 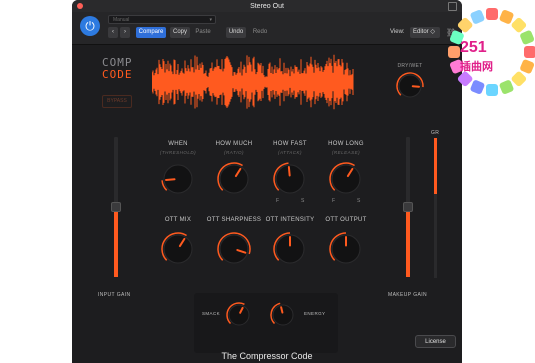 What do you see at coordinates (410, 86) in the screenshot?
I see `drywet-knob` at bounding box center [410, 86].